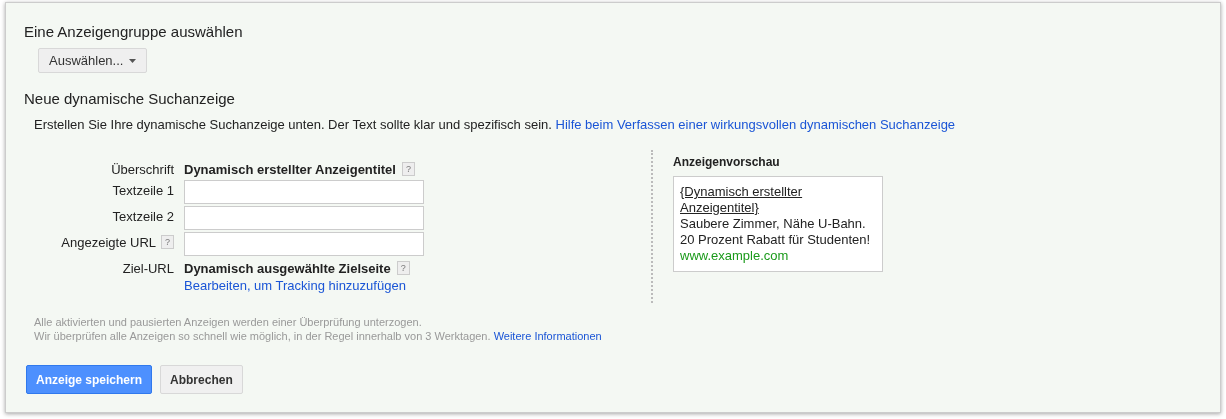 The width and height of the screenshot is (1226, 419). Describe the element at coordinates (143, 217) in the screenshot. I see `field-label: Textzeile 2` at that location.